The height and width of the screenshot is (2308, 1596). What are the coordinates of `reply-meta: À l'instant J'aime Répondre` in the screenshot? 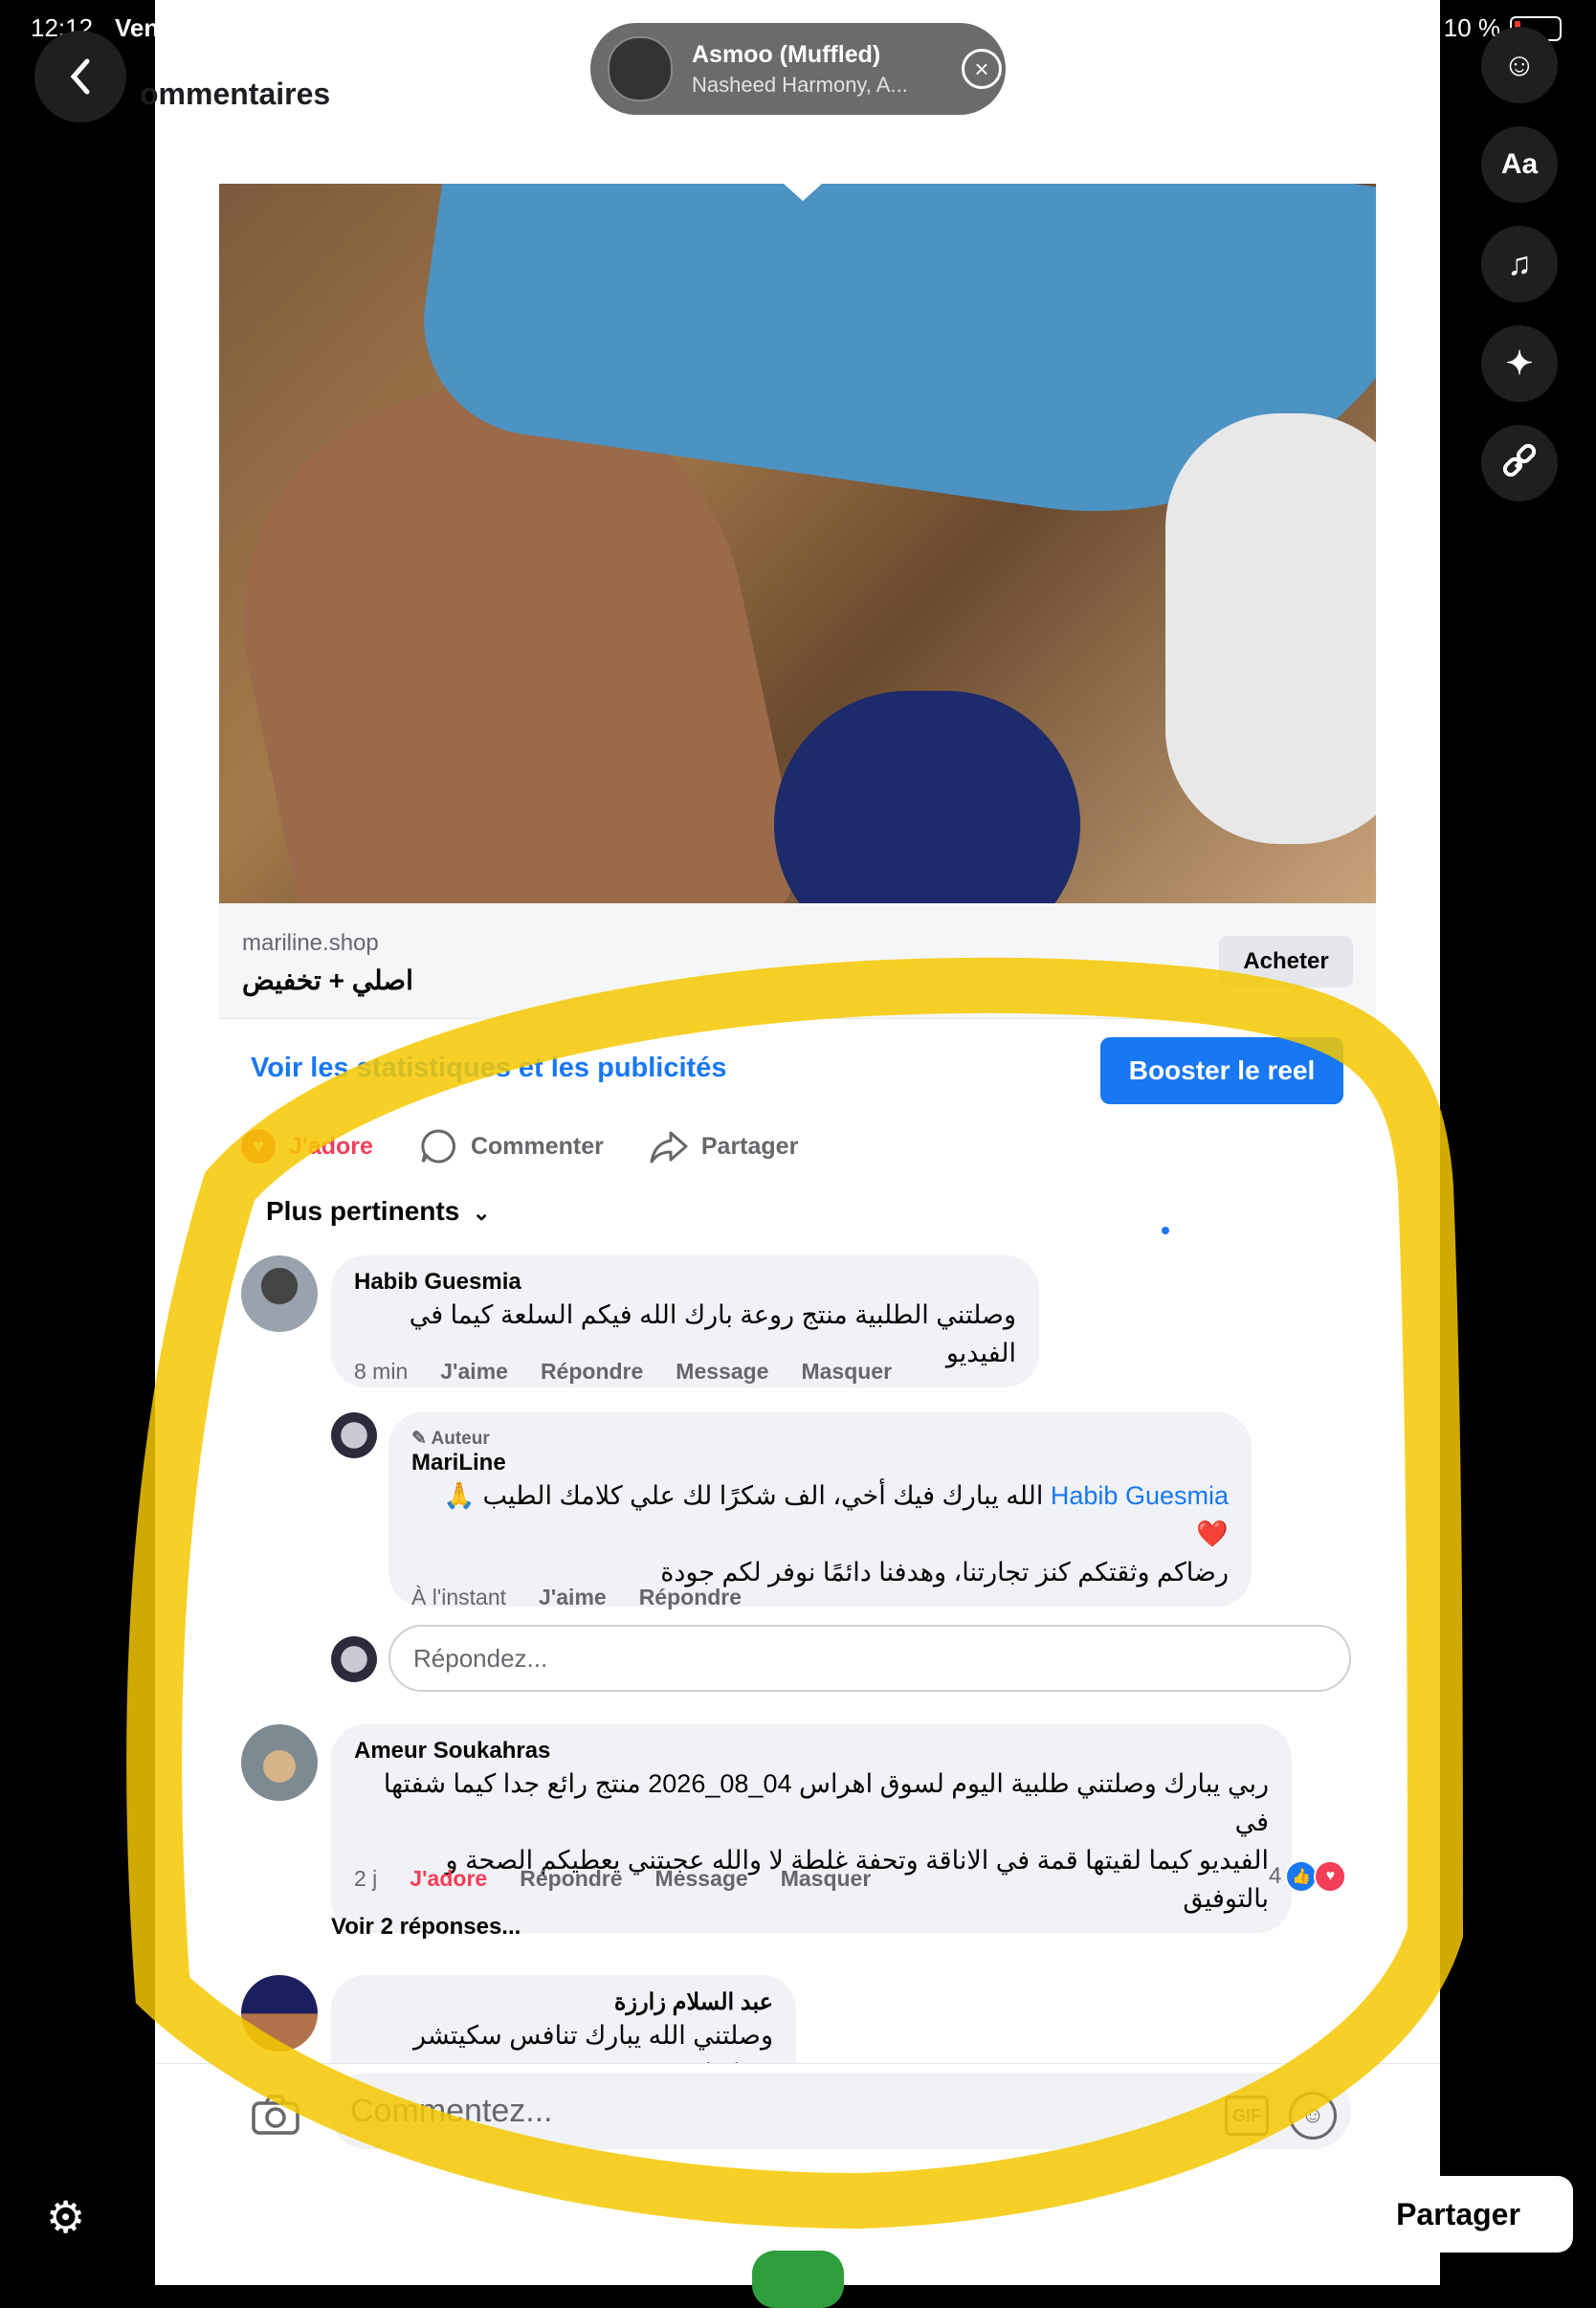 It's located at (577, 1597).